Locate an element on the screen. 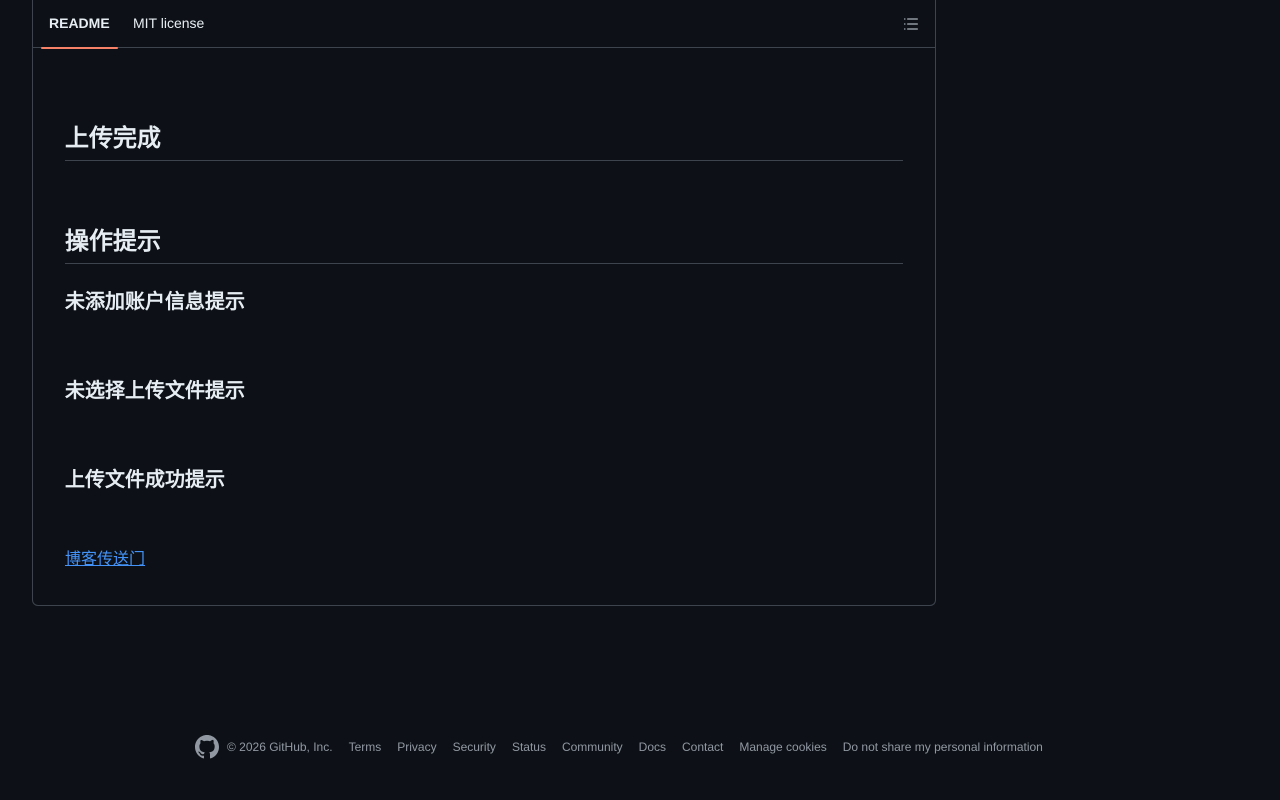 The width and height of the screenshot is (1280, 800). subheading-upload-success: 上传文件成功提示 is located at coordinates (145, 480).